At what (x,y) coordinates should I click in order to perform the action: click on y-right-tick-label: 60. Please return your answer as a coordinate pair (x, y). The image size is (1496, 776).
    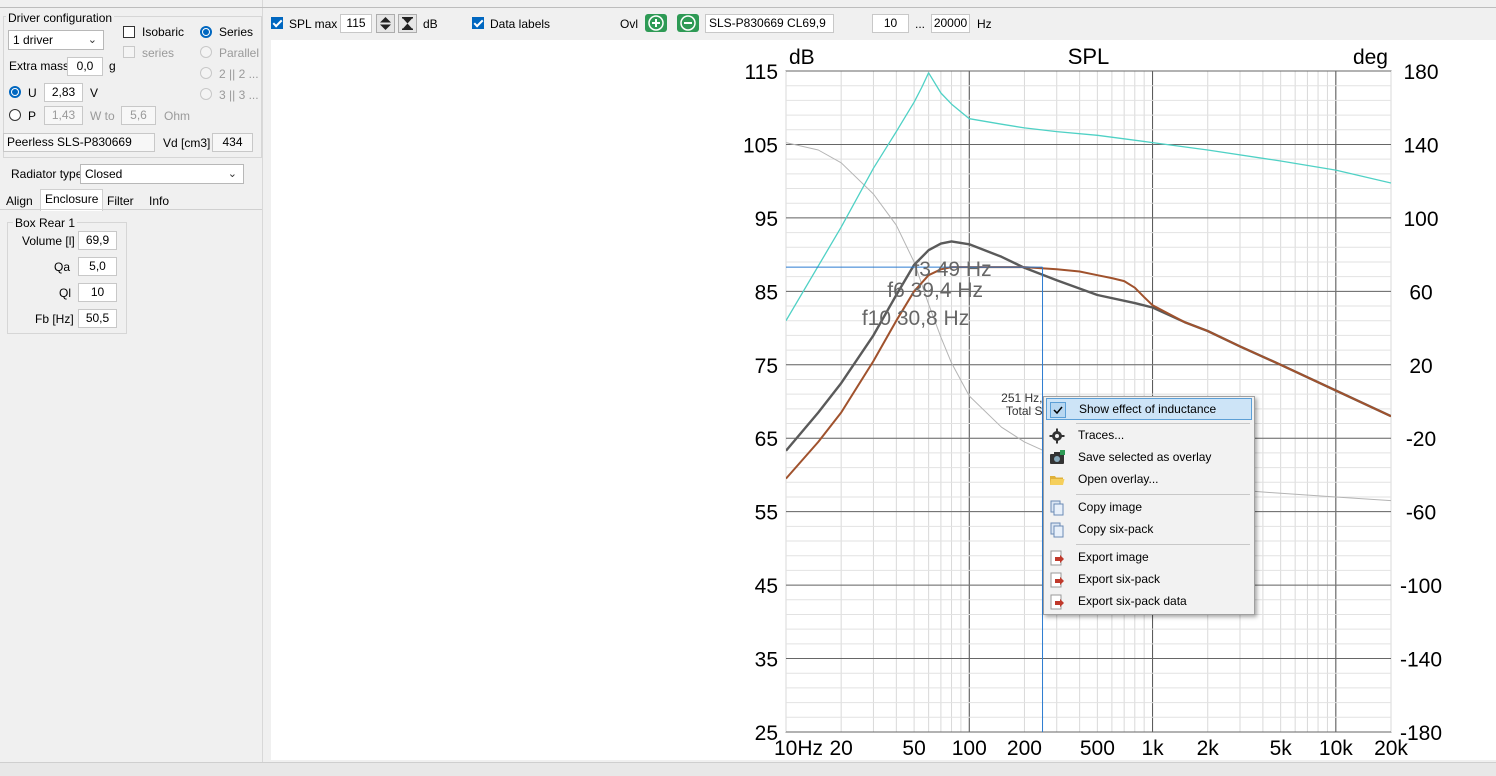
    Looking at the image, I should click on (1420, 292).